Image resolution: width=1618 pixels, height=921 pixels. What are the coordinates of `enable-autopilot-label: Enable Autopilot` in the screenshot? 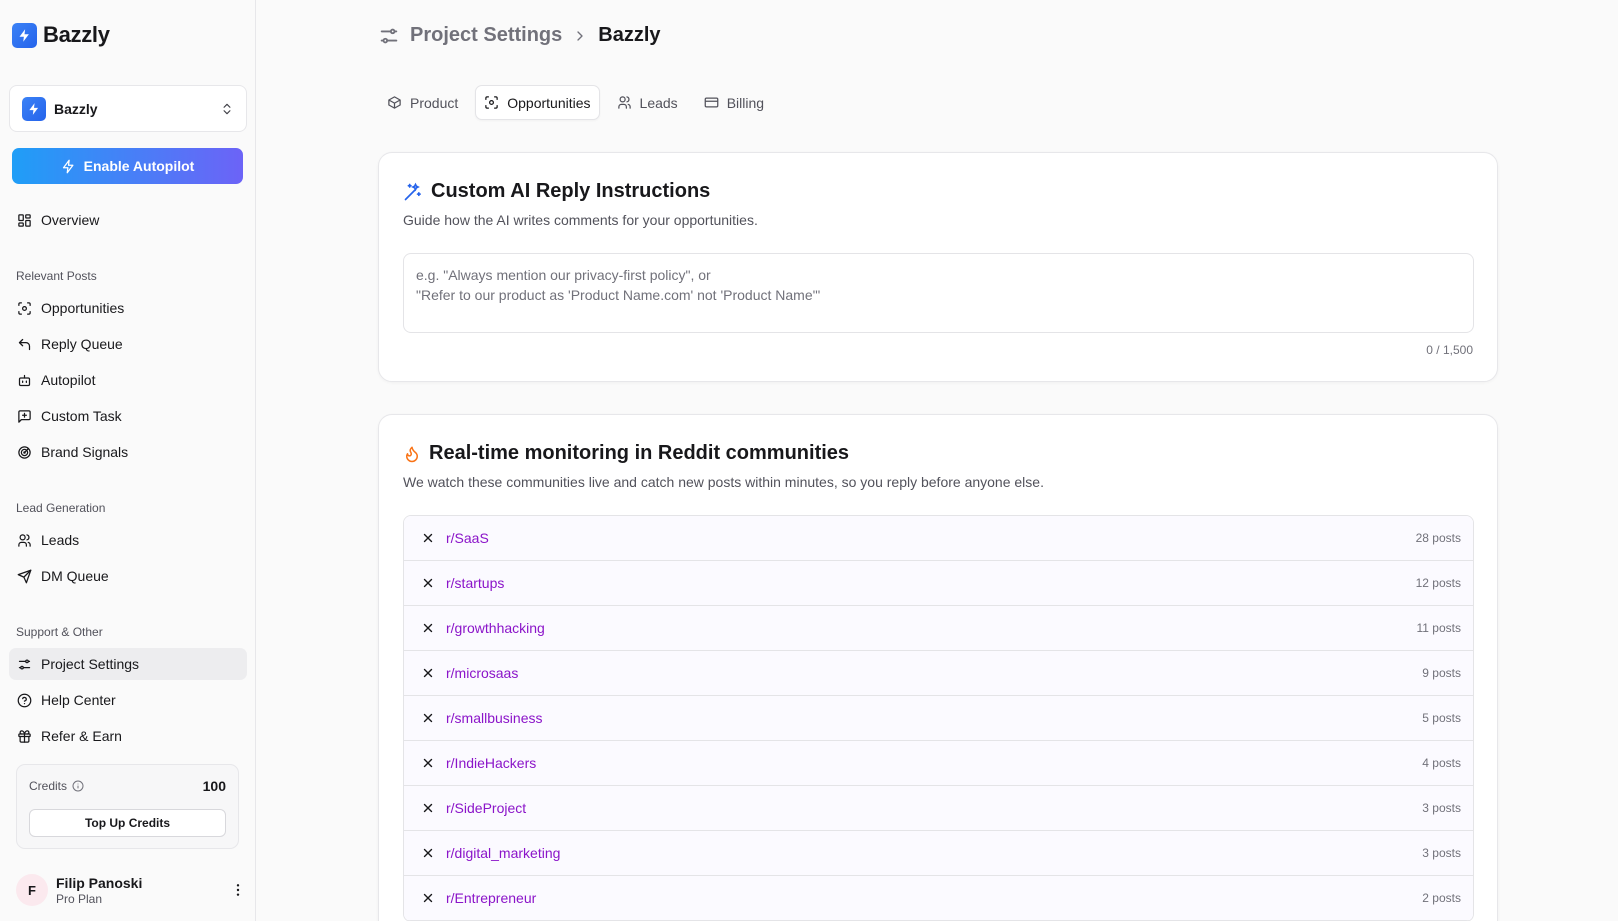 It's located at (139, 166).